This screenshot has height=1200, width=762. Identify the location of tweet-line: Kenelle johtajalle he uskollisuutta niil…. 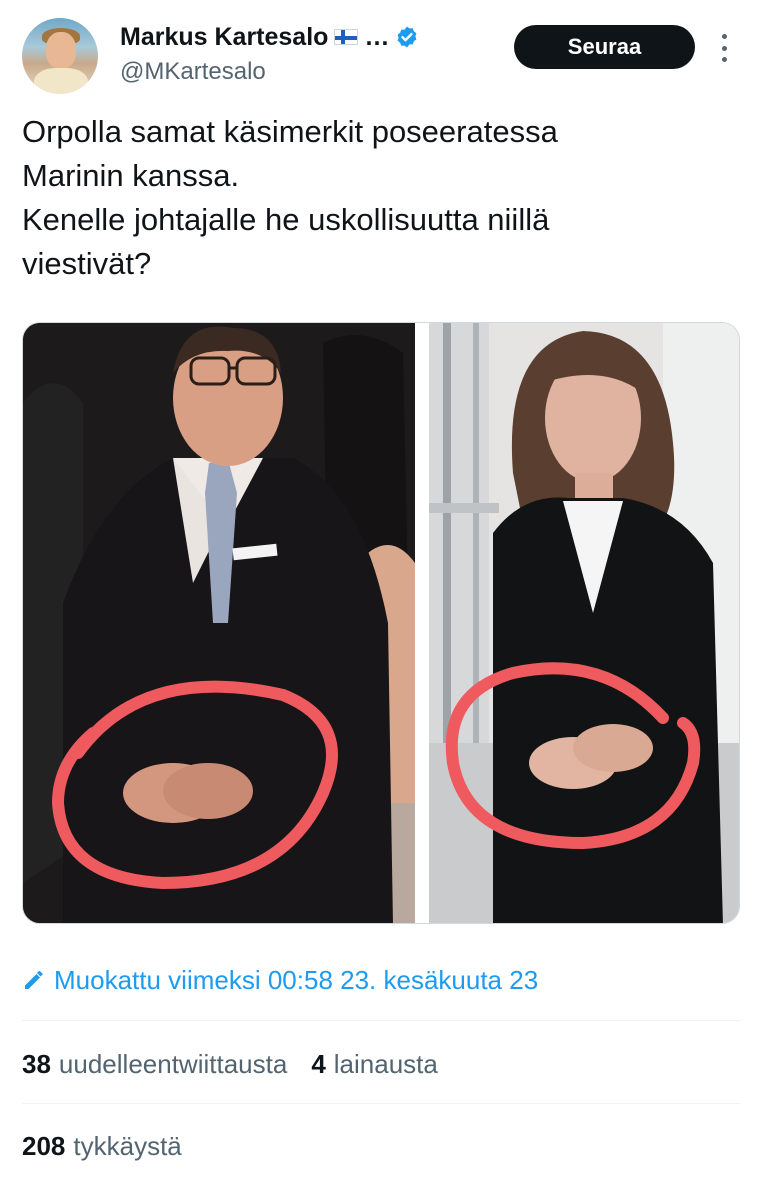
(286, 219).